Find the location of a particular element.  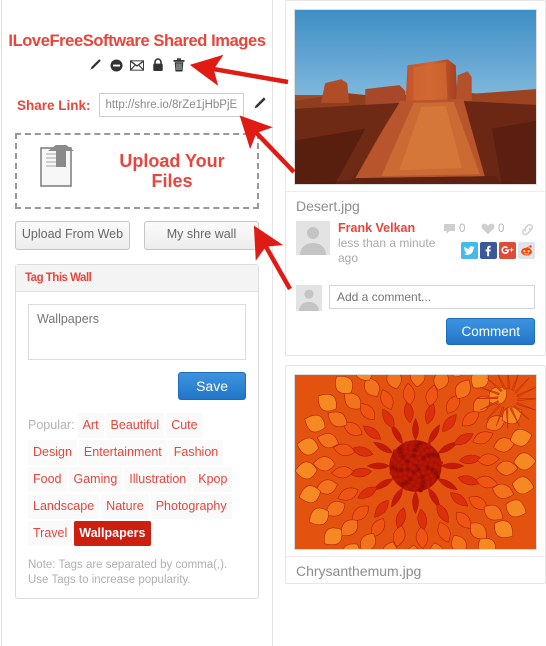

tag-fashion: Fashion is located at coordinates (196, 452).